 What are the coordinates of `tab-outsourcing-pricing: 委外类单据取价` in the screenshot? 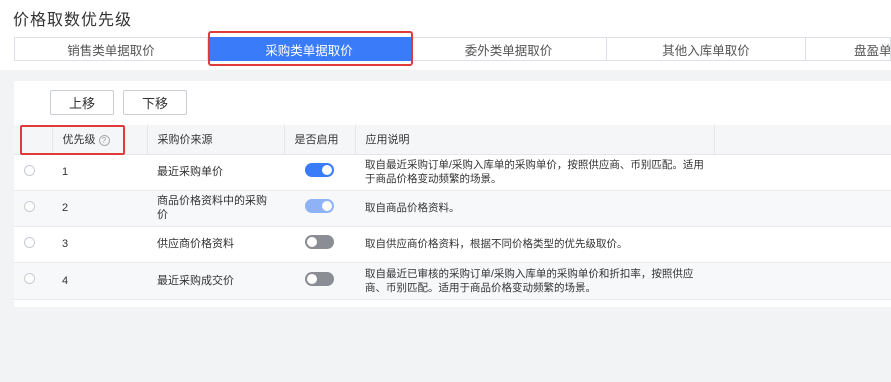 It's located at (509, 49).